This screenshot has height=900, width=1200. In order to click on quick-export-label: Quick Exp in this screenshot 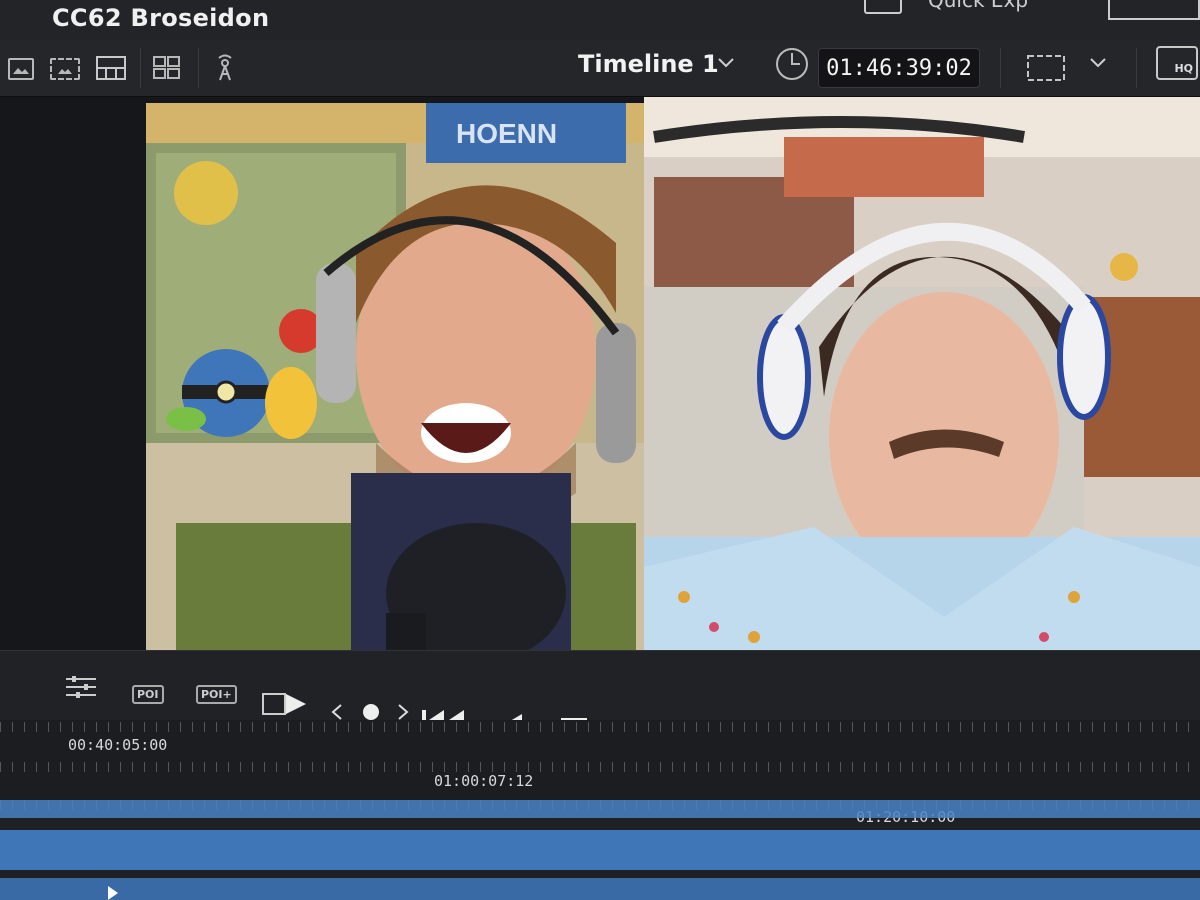, I will do `click(978, 6)`.